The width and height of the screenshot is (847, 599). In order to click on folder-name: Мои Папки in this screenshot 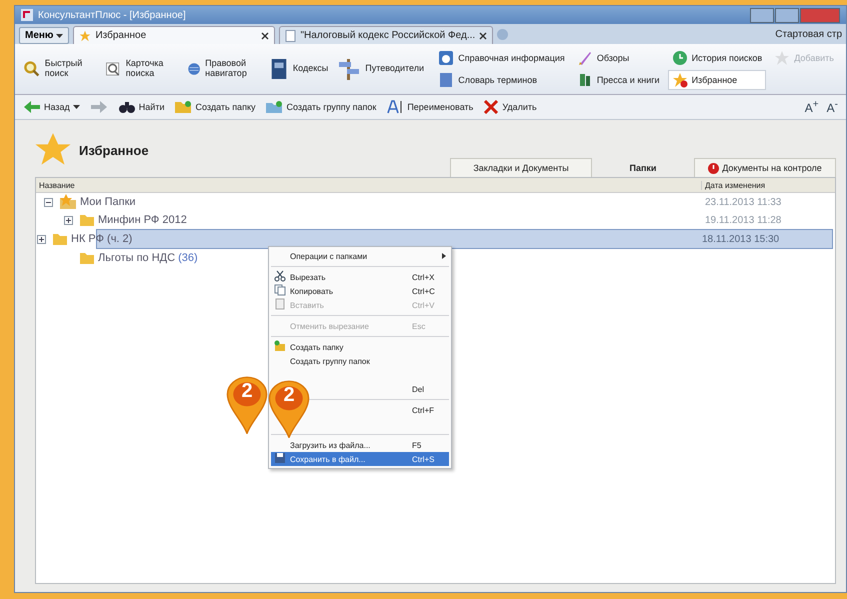, I will do `click(108, 202)`.